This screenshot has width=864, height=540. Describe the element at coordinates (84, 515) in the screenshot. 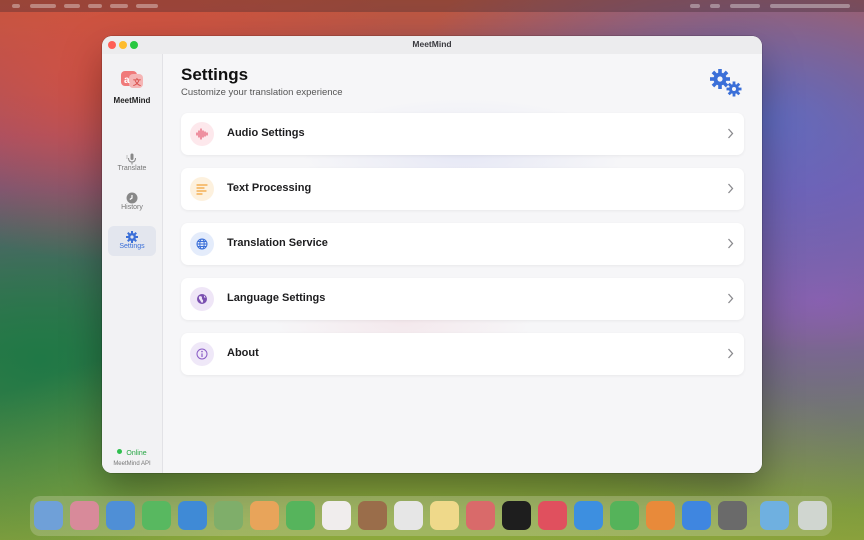

I see `launchpad-icon` at that location.